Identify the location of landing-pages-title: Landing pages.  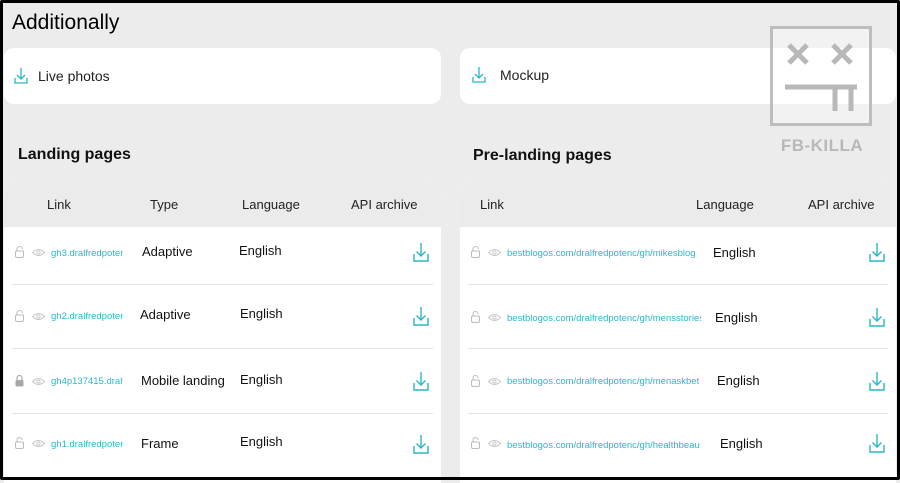
(74, 154).